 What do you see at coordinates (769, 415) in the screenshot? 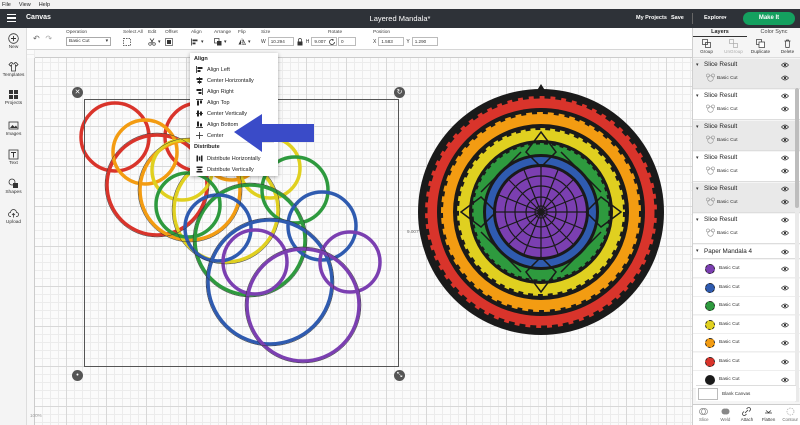
I see `flatten-button: Flatten` at bounding box center [769, 415].